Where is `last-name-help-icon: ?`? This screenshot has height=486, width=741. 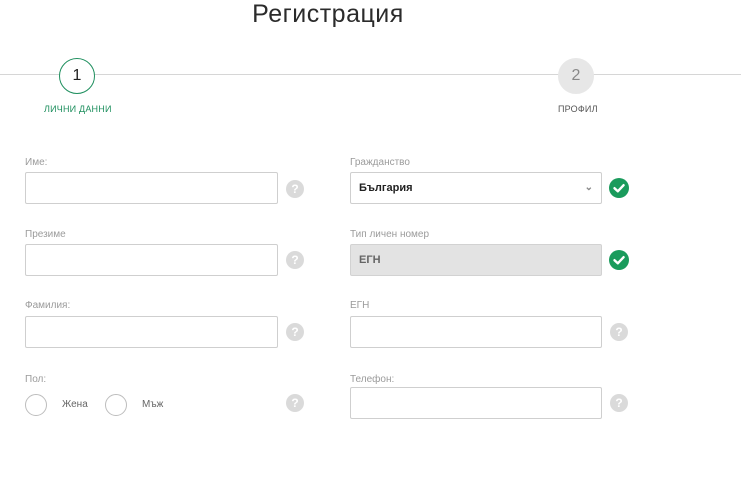
last-name-help-icon: ? is located at coordinates (295, 332).